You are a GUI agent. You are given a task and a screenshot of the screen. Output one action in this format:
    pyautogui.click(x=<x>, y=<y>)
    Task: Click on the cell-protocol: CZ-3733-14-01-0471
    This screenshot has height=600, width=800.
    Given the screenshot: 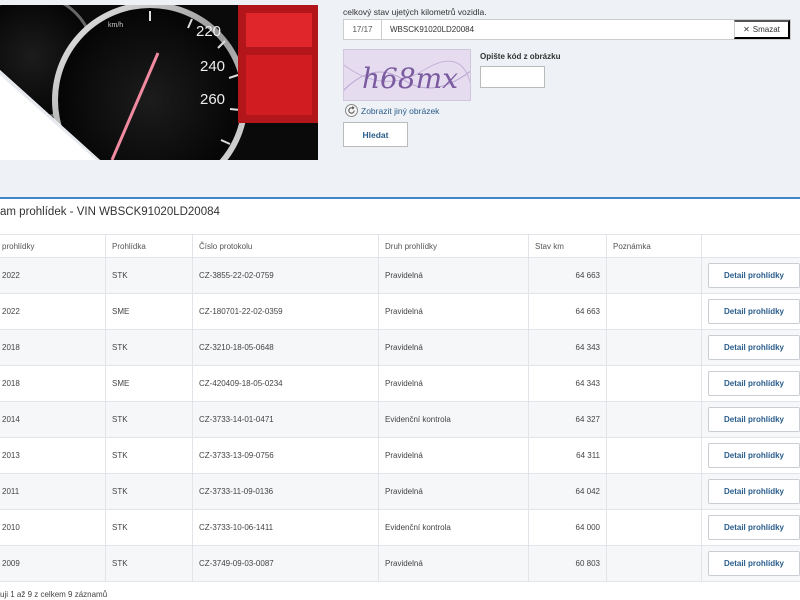 What is the action you would take?
    pyautogui.click(x=286, y=419)
    